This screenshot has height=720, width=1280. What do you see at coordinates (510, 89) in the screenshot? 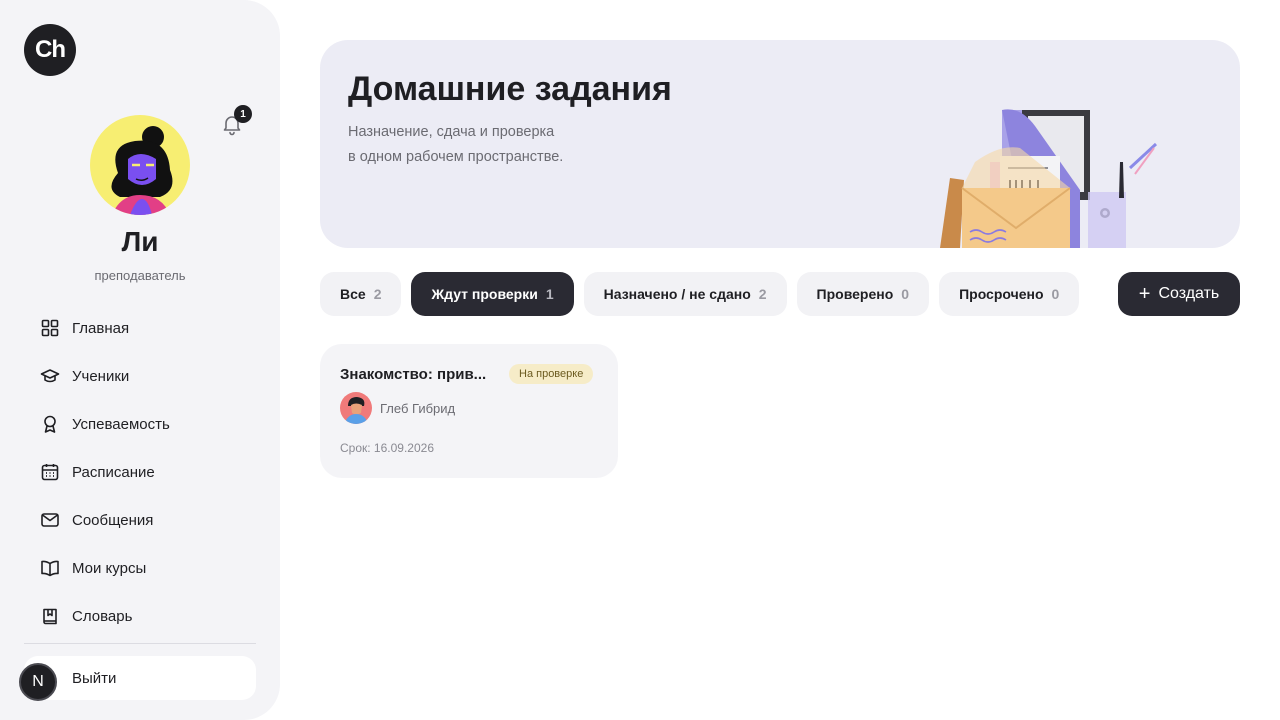
I see `page-title: Домашние задания` at bounding box center [510, 89].